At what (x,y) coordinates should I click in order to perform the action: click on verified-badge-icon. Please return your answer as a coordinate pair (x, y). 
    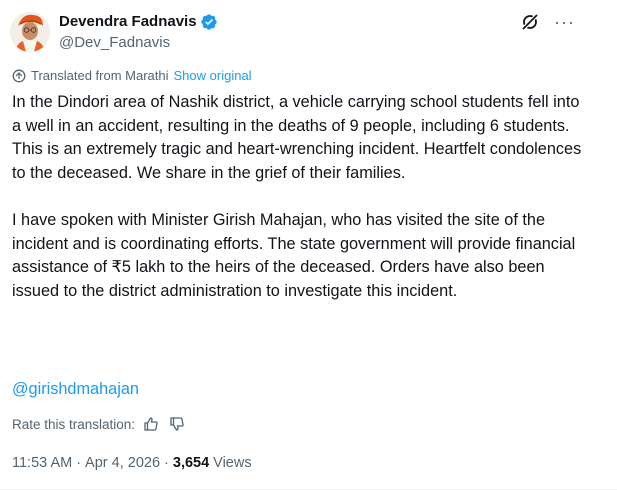
    Looking at the image, I should click on (209, 22).